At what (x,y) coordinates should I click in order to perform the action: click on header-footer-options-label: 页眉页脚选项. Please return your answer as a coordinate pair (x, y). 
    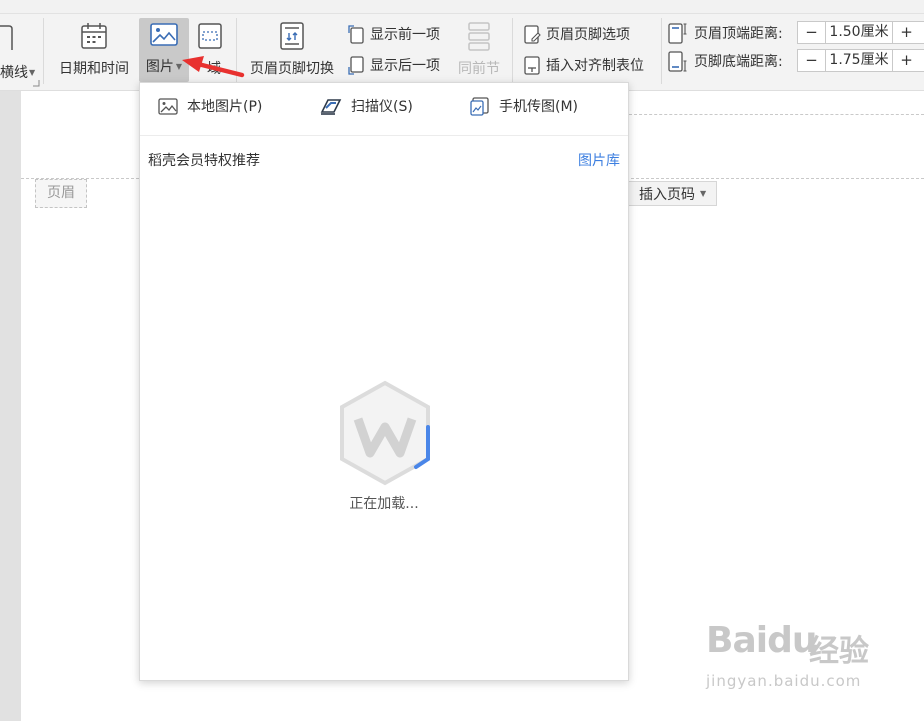
    Looking at the image, I should click on (588, 35).